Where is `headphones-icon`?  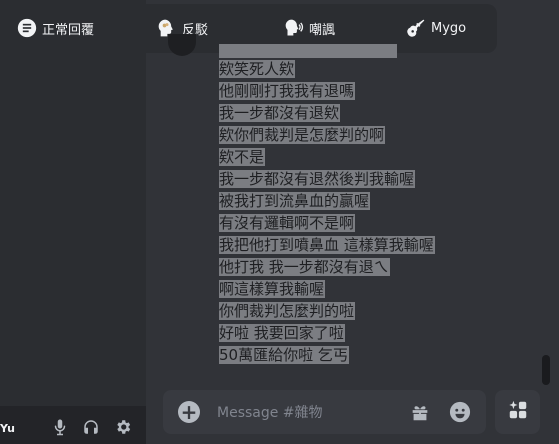 headphones-icon is located at coordinates (91, 427).